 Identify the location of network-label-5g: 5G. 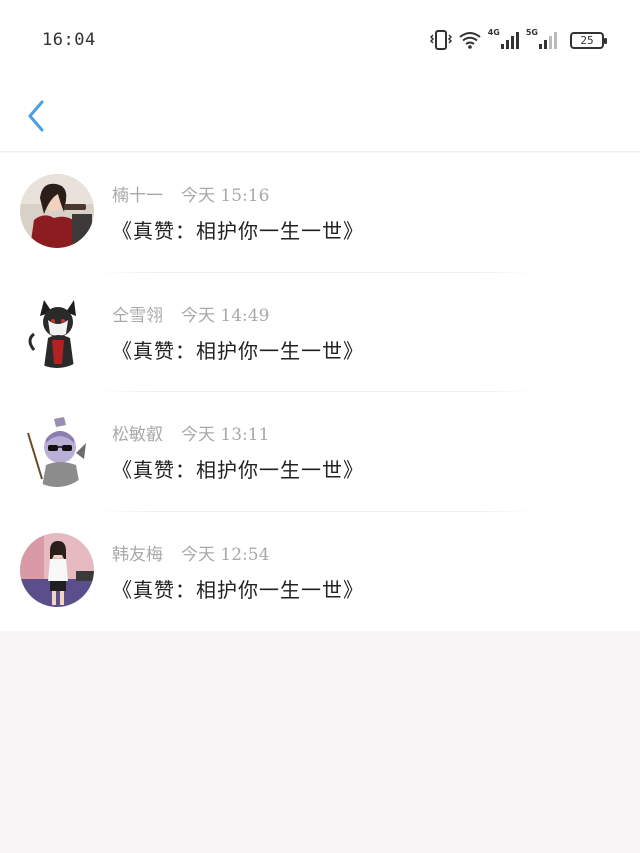
(531, 32).